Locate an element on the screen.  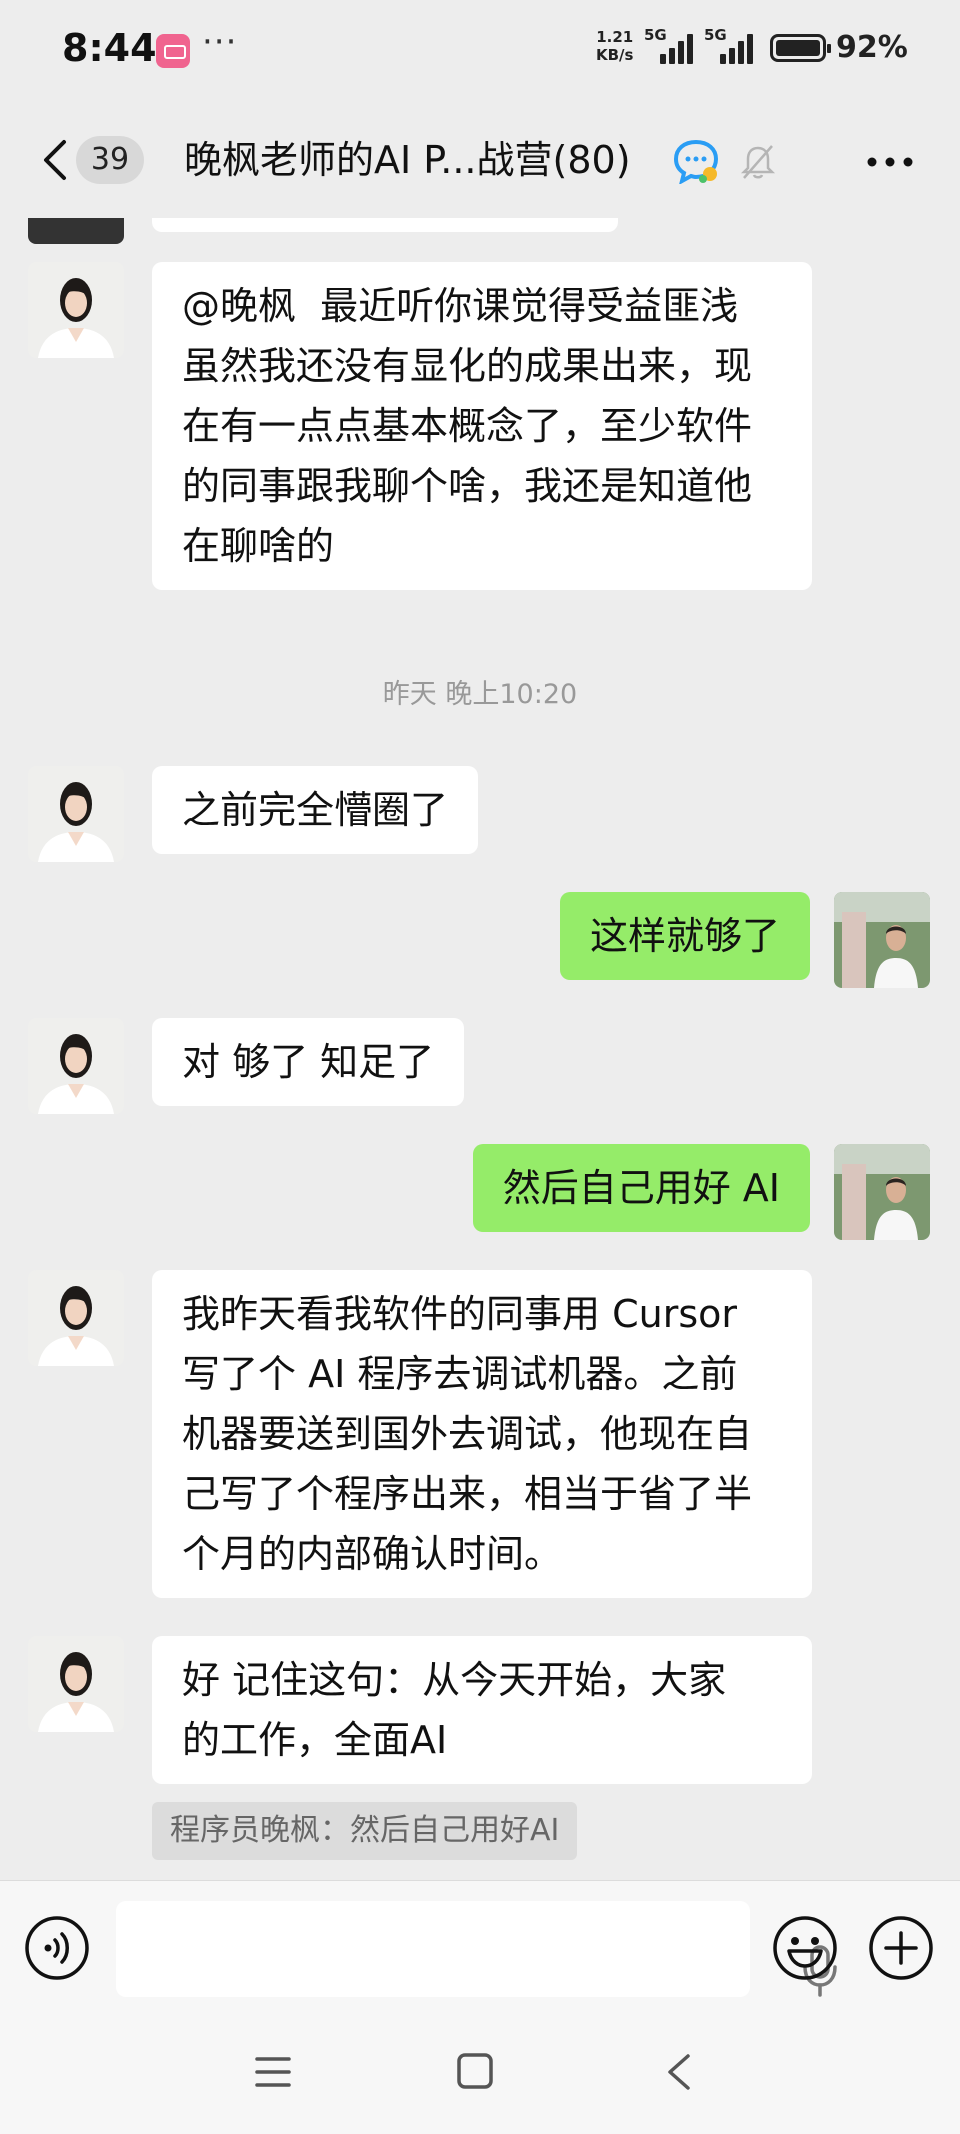
avatar-partial is located at coordinates (76, 231).